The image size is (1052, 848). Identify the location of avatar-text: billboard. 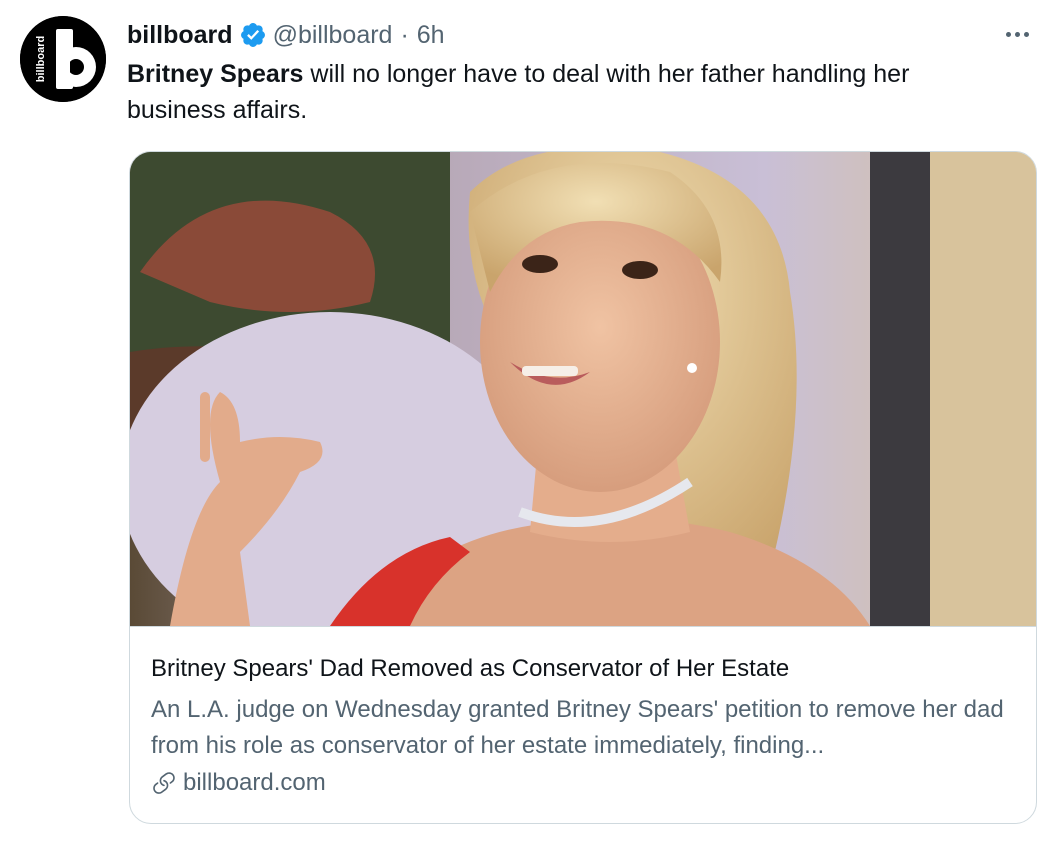
(41, 59).